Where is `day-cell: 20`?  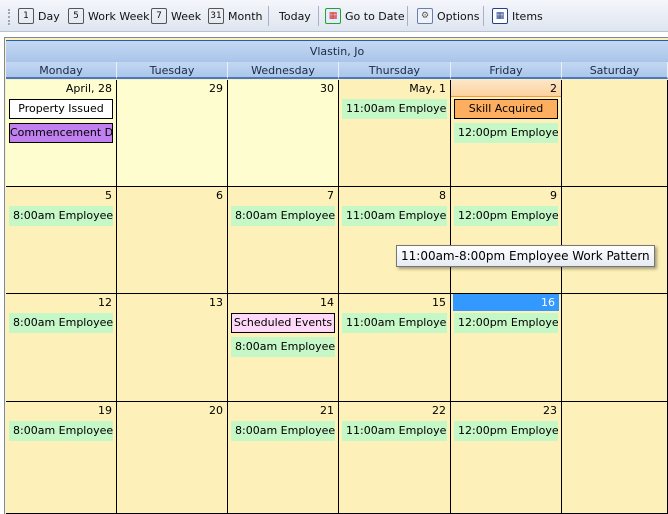
day-cell: 20 is located at coordinates (172, 458).